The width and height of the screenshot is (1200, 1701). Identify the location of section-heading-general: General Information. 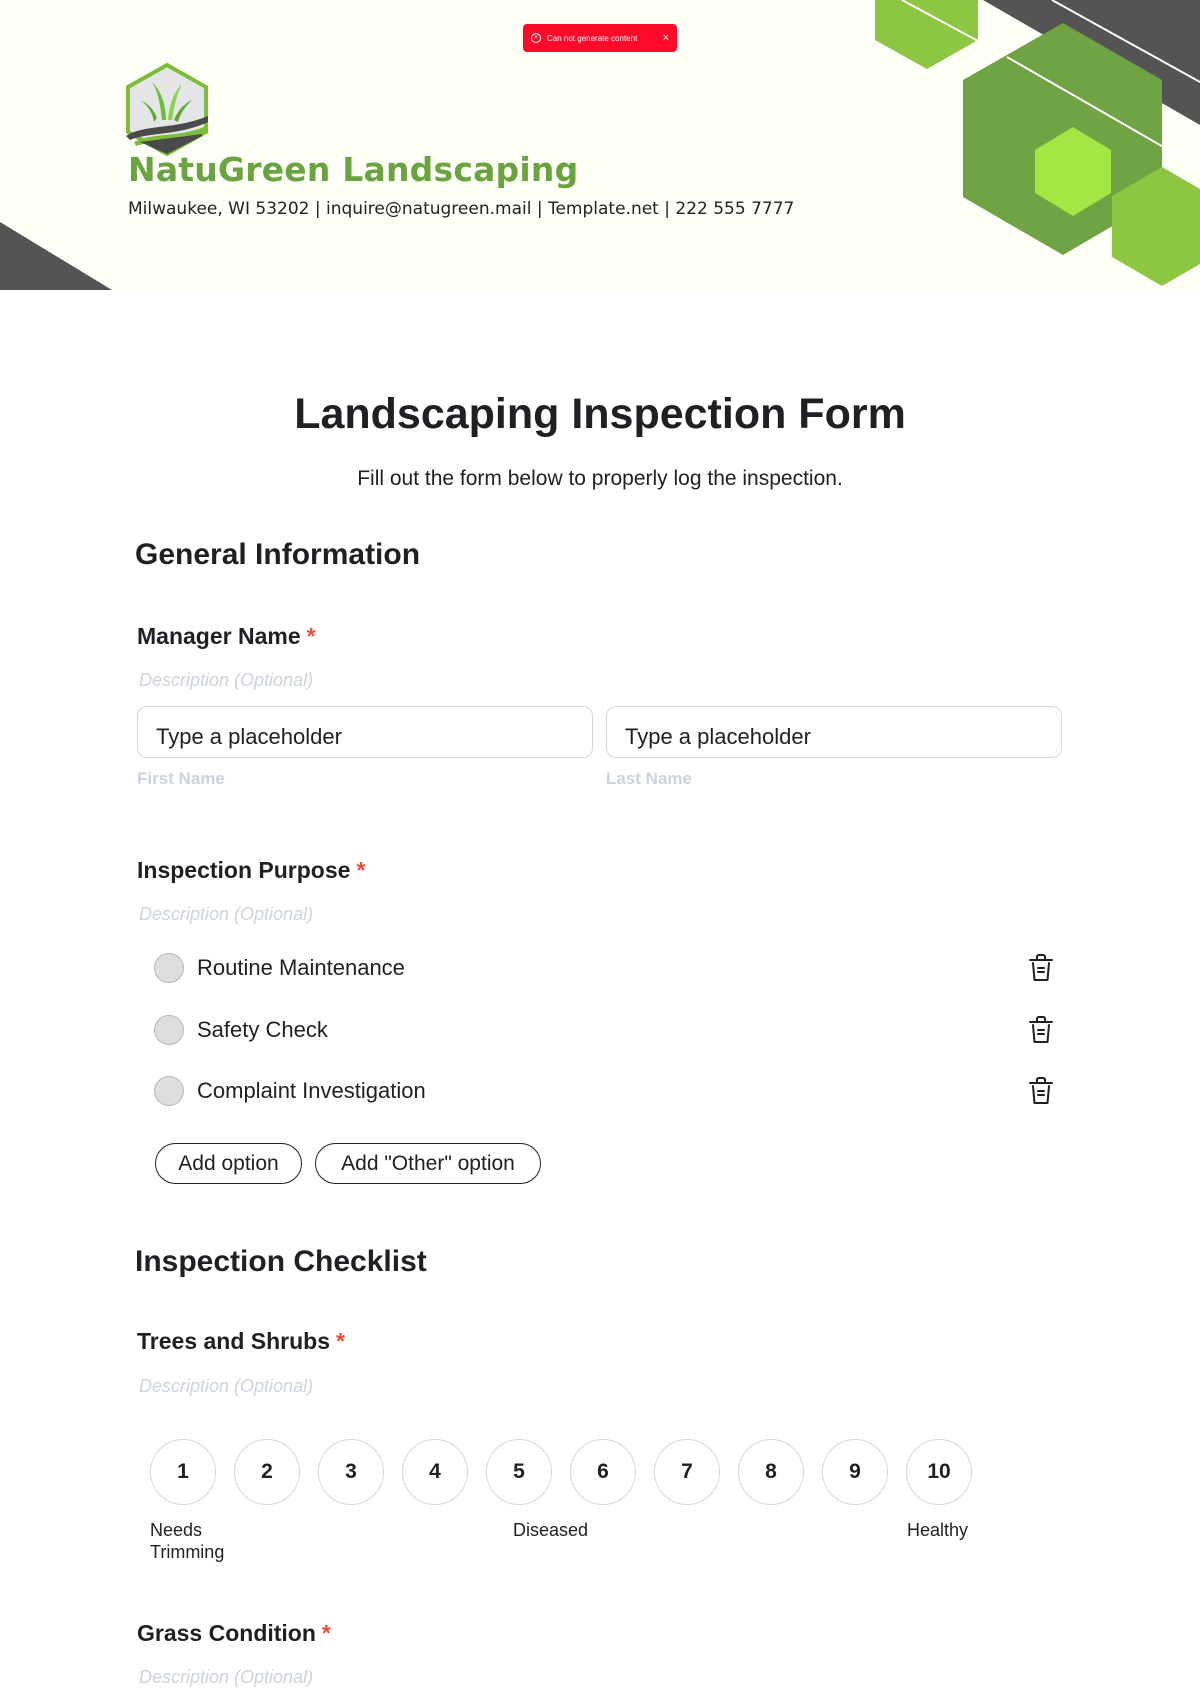
(278, 554).